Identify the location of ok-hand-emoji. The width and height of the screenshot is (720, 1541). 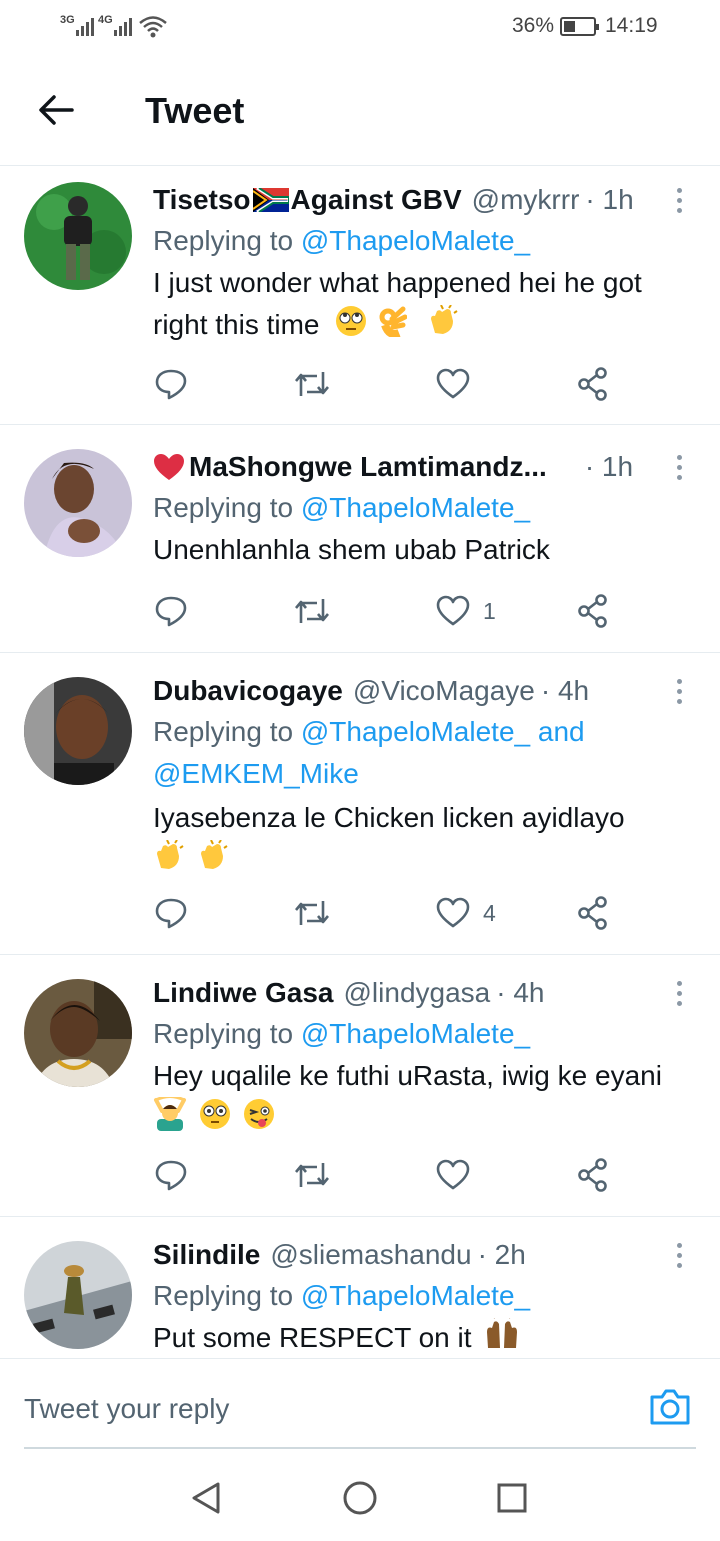
(393, 327).